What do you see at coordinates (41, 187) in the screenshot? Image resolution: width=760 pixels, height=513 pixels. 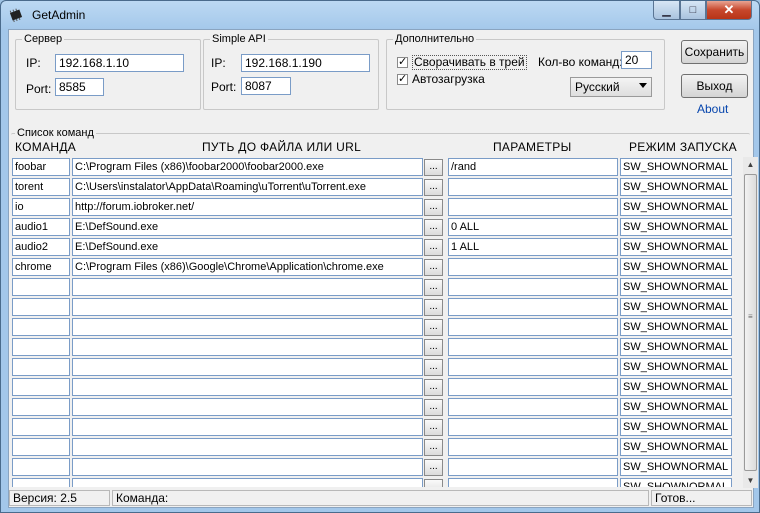 I see `command-cell: torent` at bounding box center [41, 187].